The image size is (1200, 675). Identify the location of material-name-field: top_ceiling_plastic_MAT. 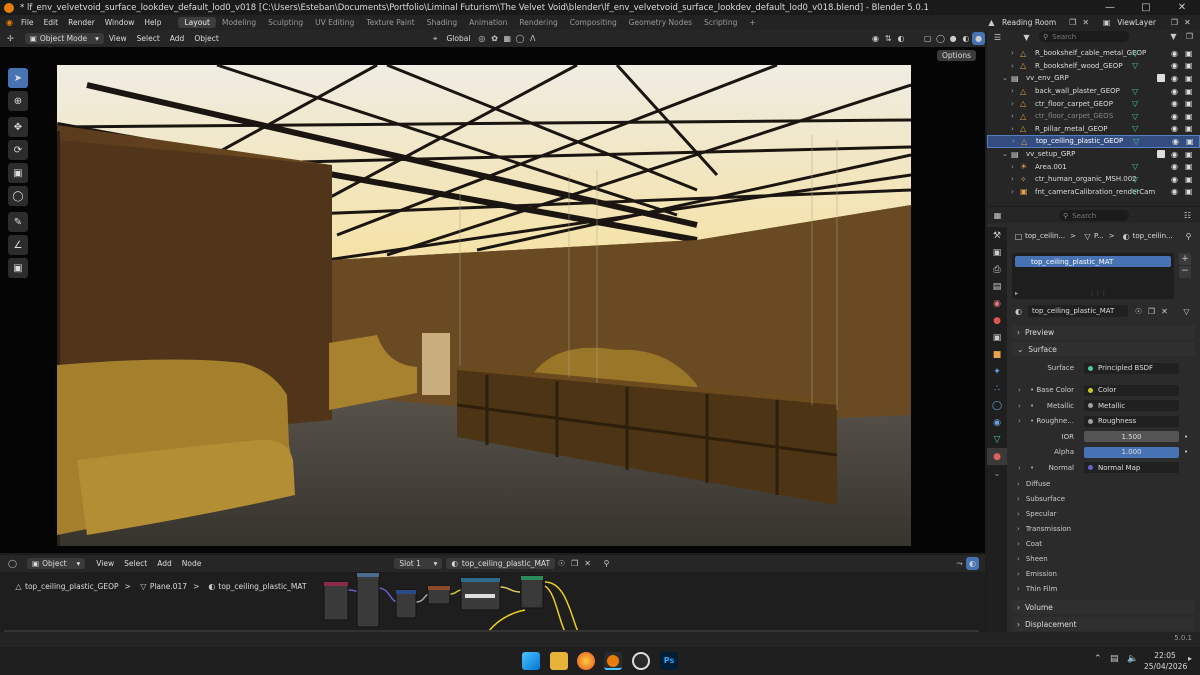
(1078, 311).